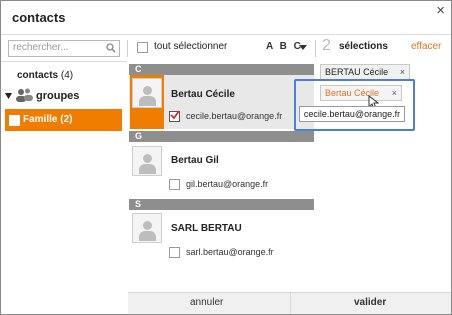 This screenshot has height=315, width=452. What do you see at coordinates (352, 114) in the screenshot?
I see `email-tooltip: cecile.bertau@orange.fr` at bounding box center [352, 114].